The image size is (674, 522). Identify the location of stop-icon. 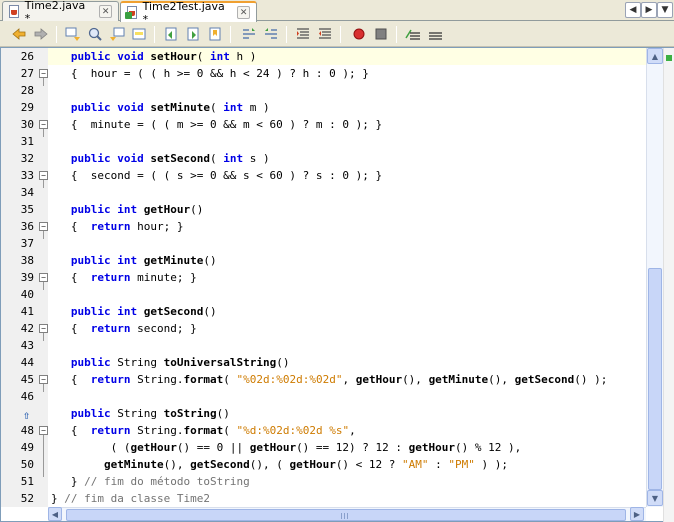
(381, 34).